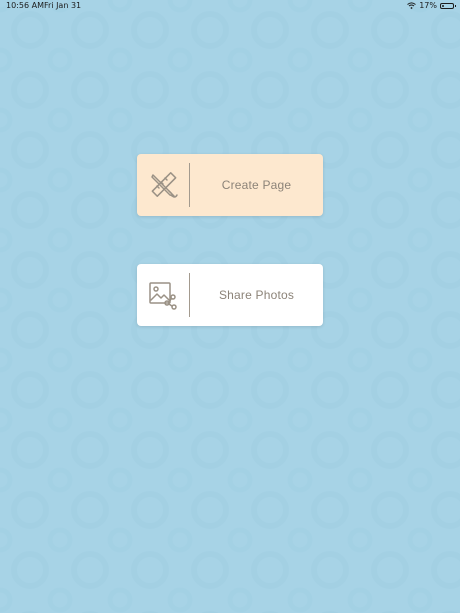 Image resolution: width=460 pixels, height=613 pixels. What do you see at coordinates (163, 185) in the screenshot?
I see `pencil-ruler-icon` at bounding box center [163, 185].